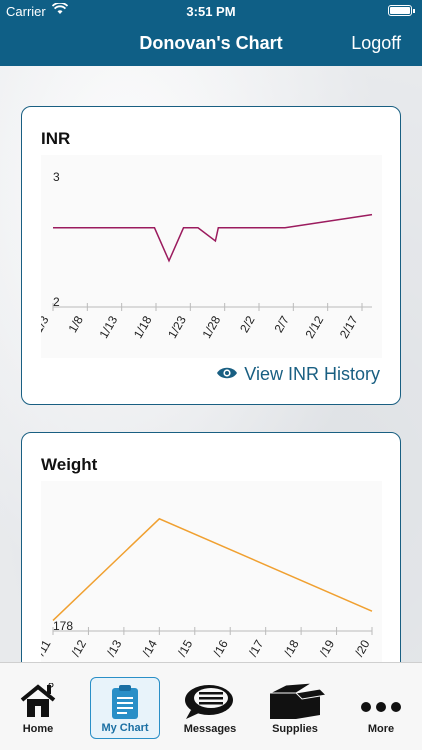 The image size is (422, 750). Describe the element at coordinates (381, 701) in the screenshot. I see `more-icon` at that location.